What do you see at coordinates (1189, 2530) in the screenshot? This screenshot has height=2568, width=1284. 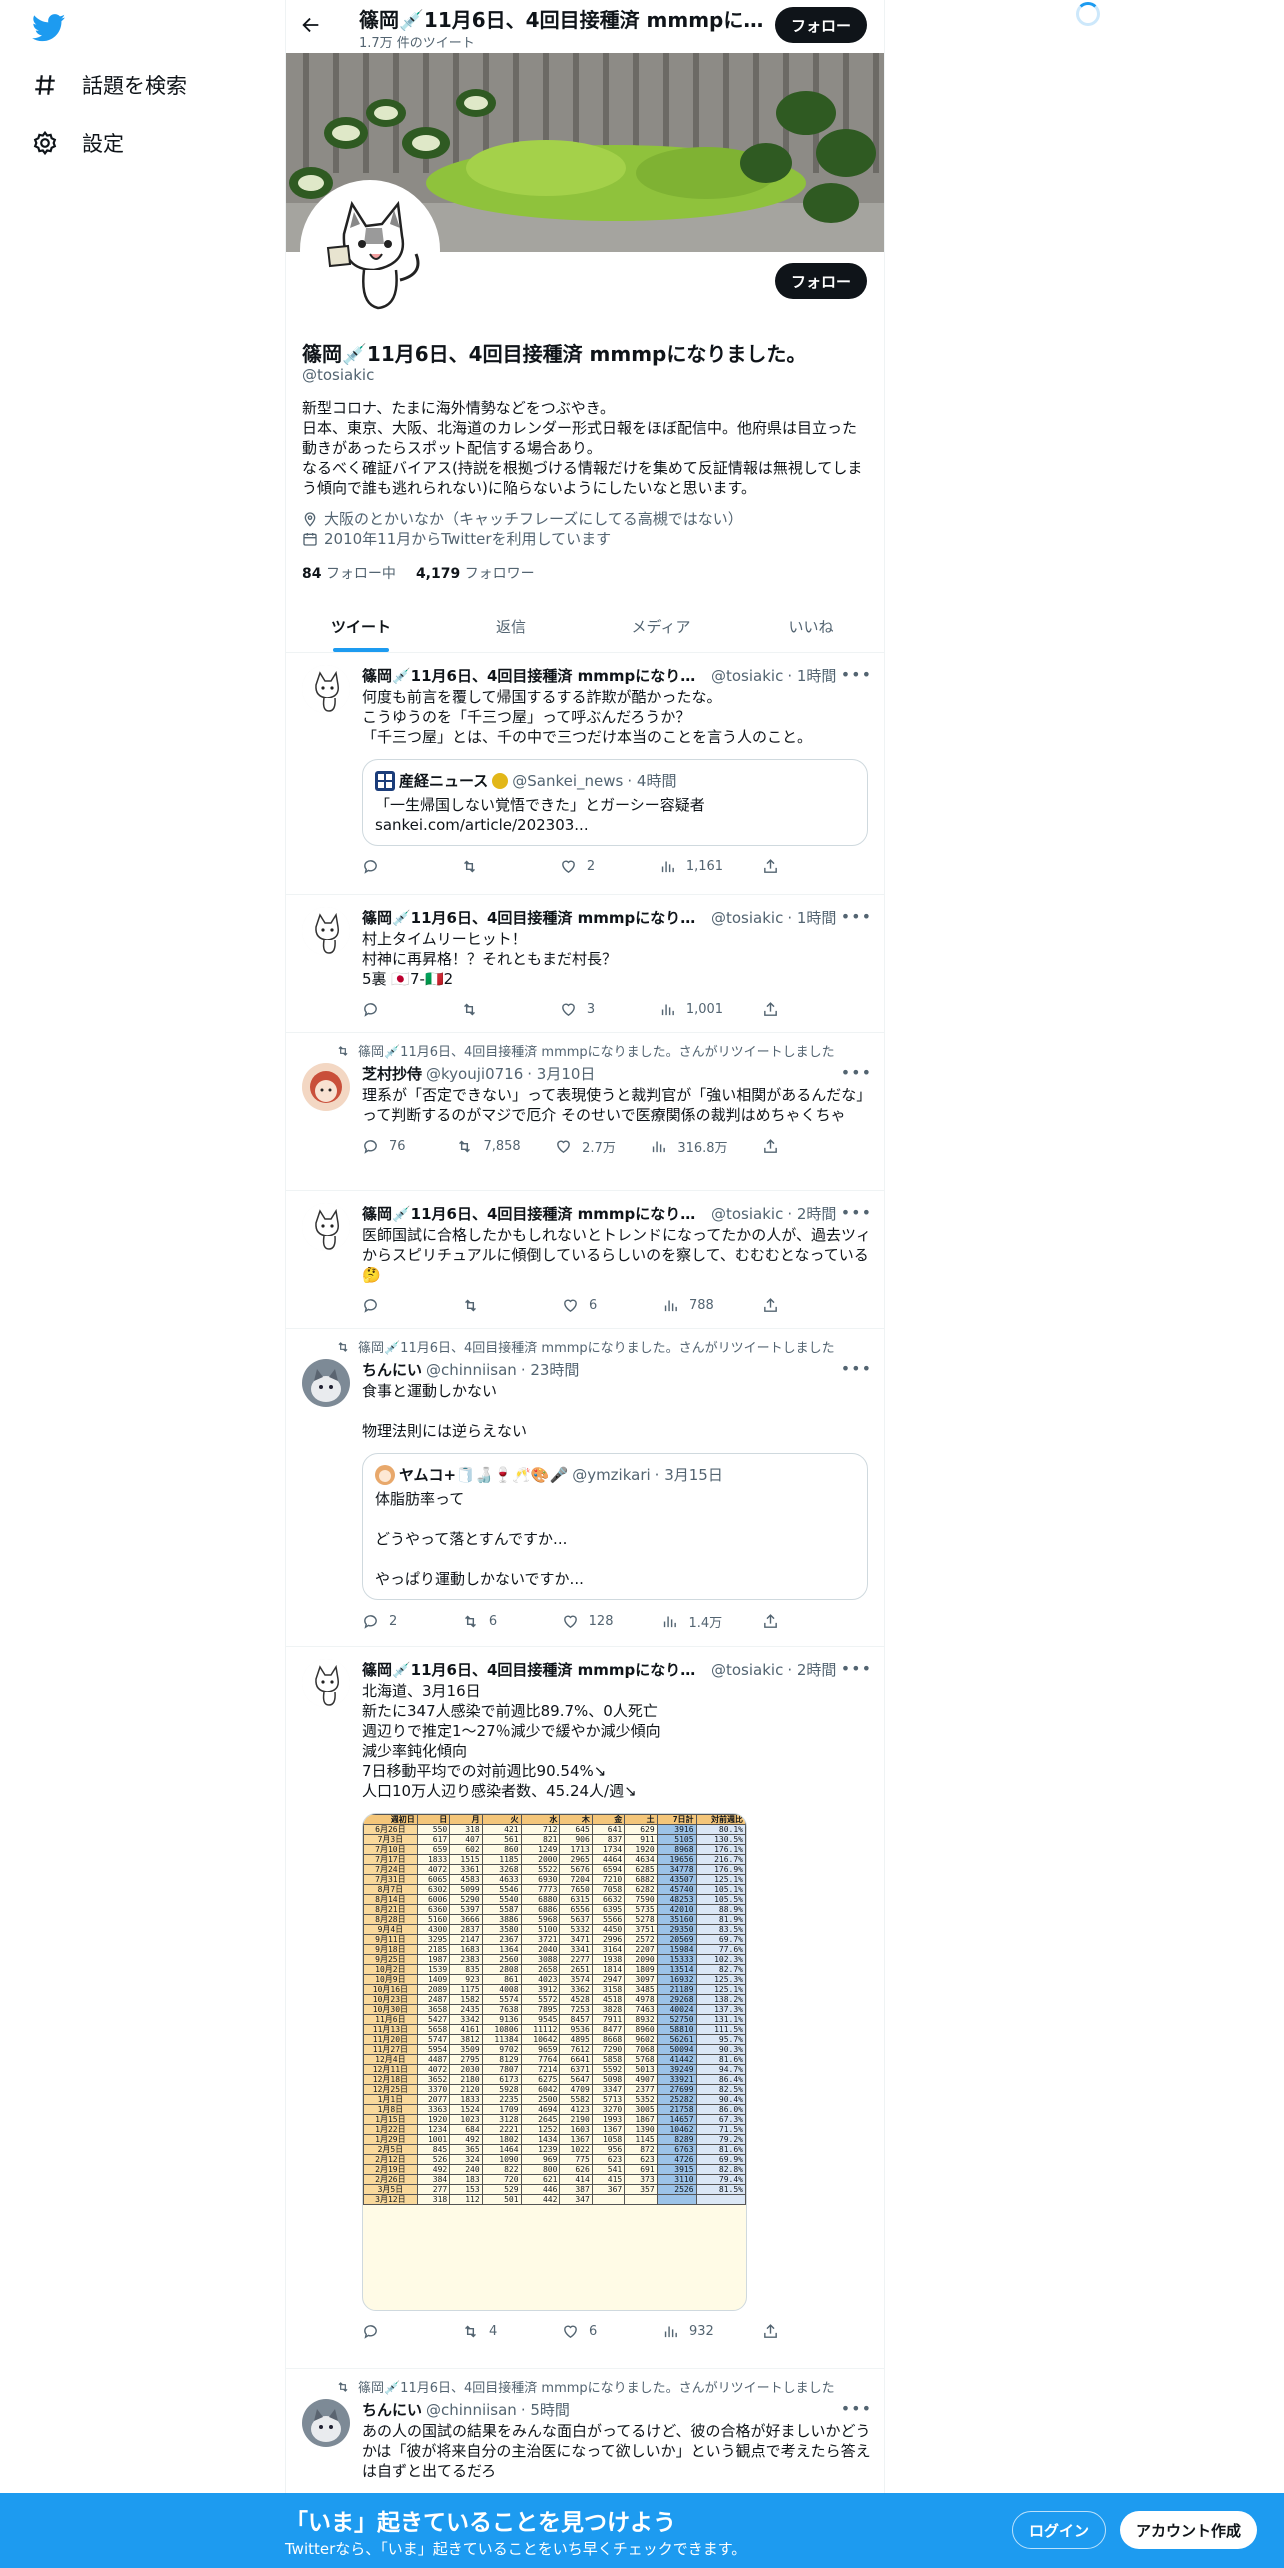 I see `signup-button: アカウント作成` at bounding box center [1189, 2530].